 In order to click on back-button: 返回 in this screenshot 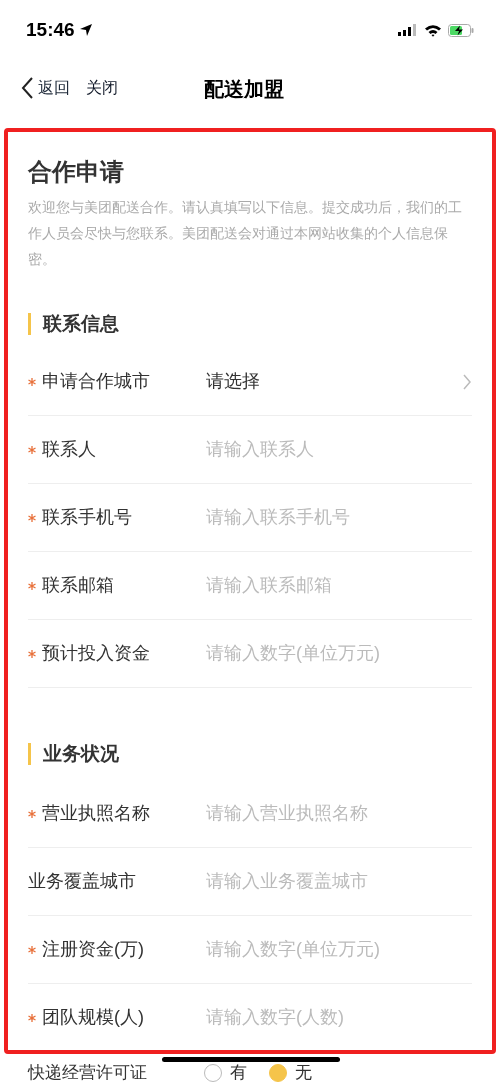, I will do `click(45, 88)`.